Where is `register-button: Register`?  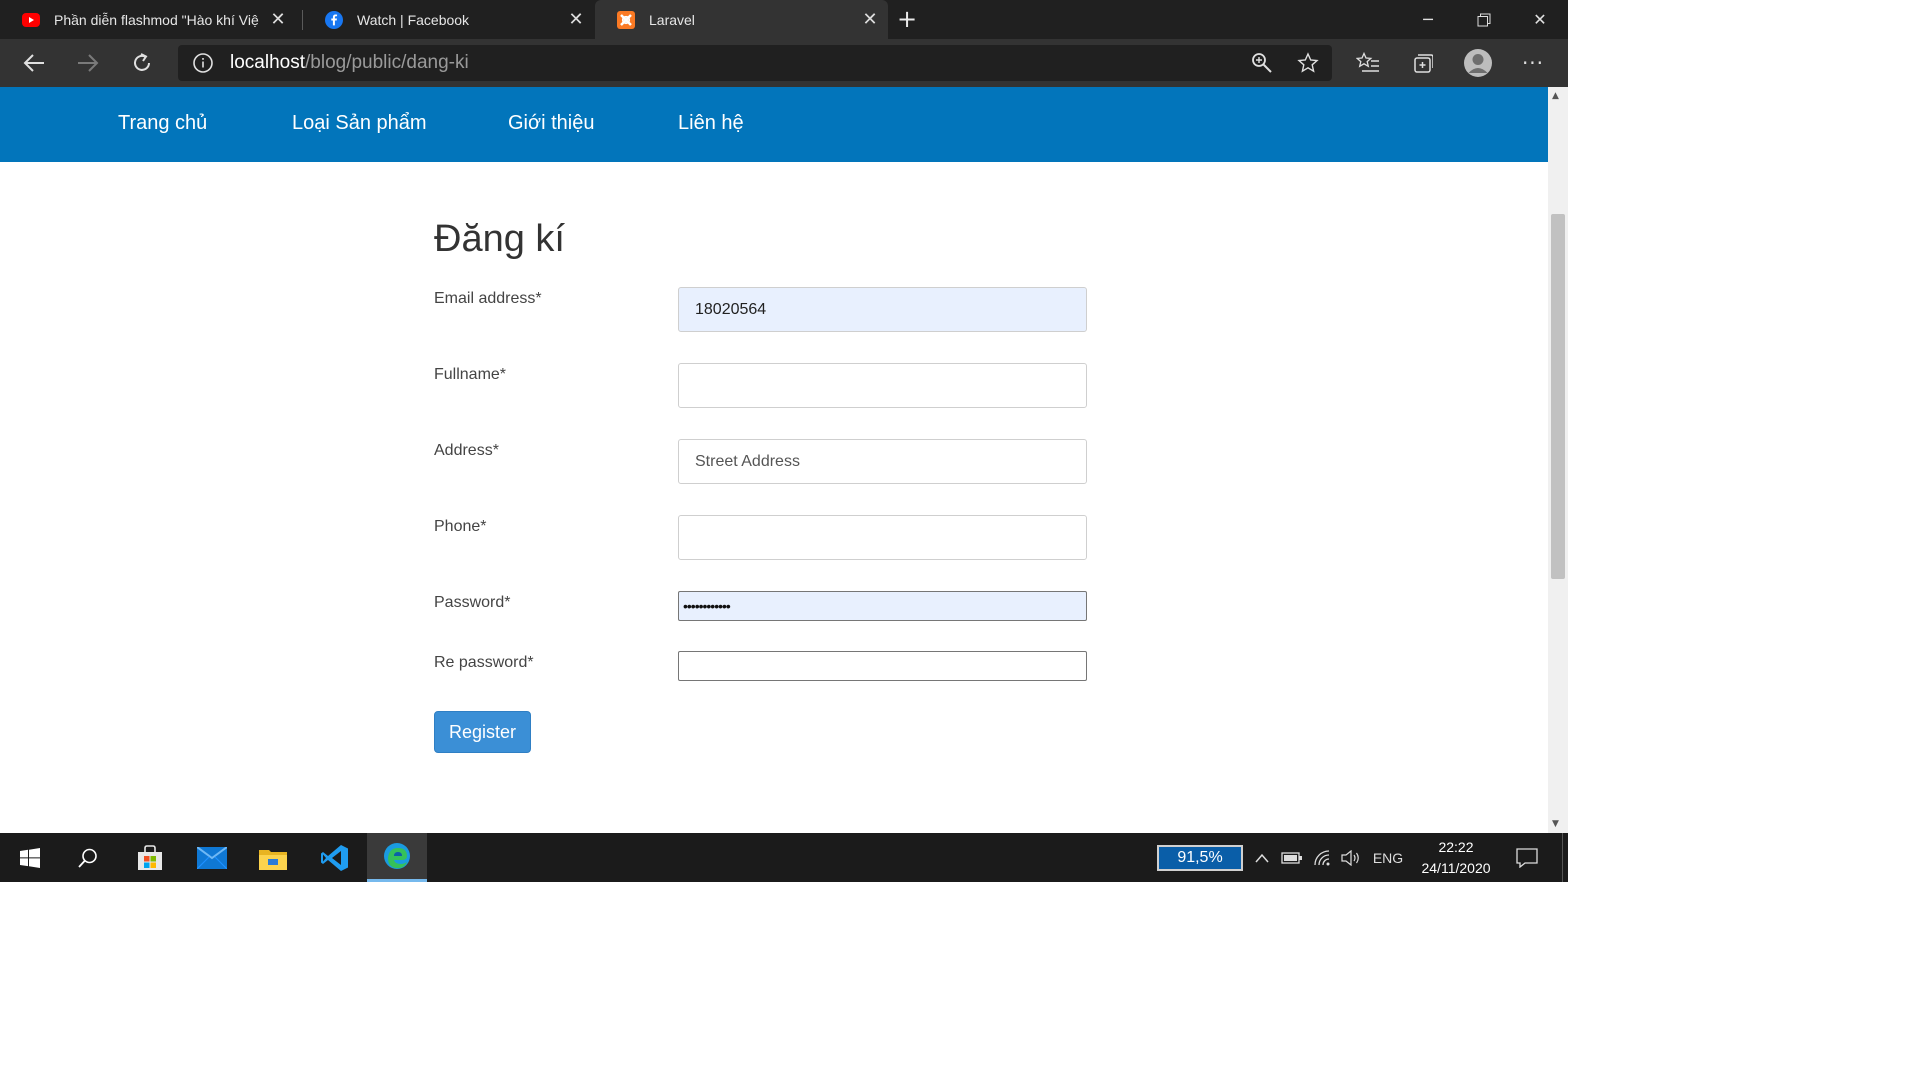
register-button: Register is located at coordinates (482, 732).